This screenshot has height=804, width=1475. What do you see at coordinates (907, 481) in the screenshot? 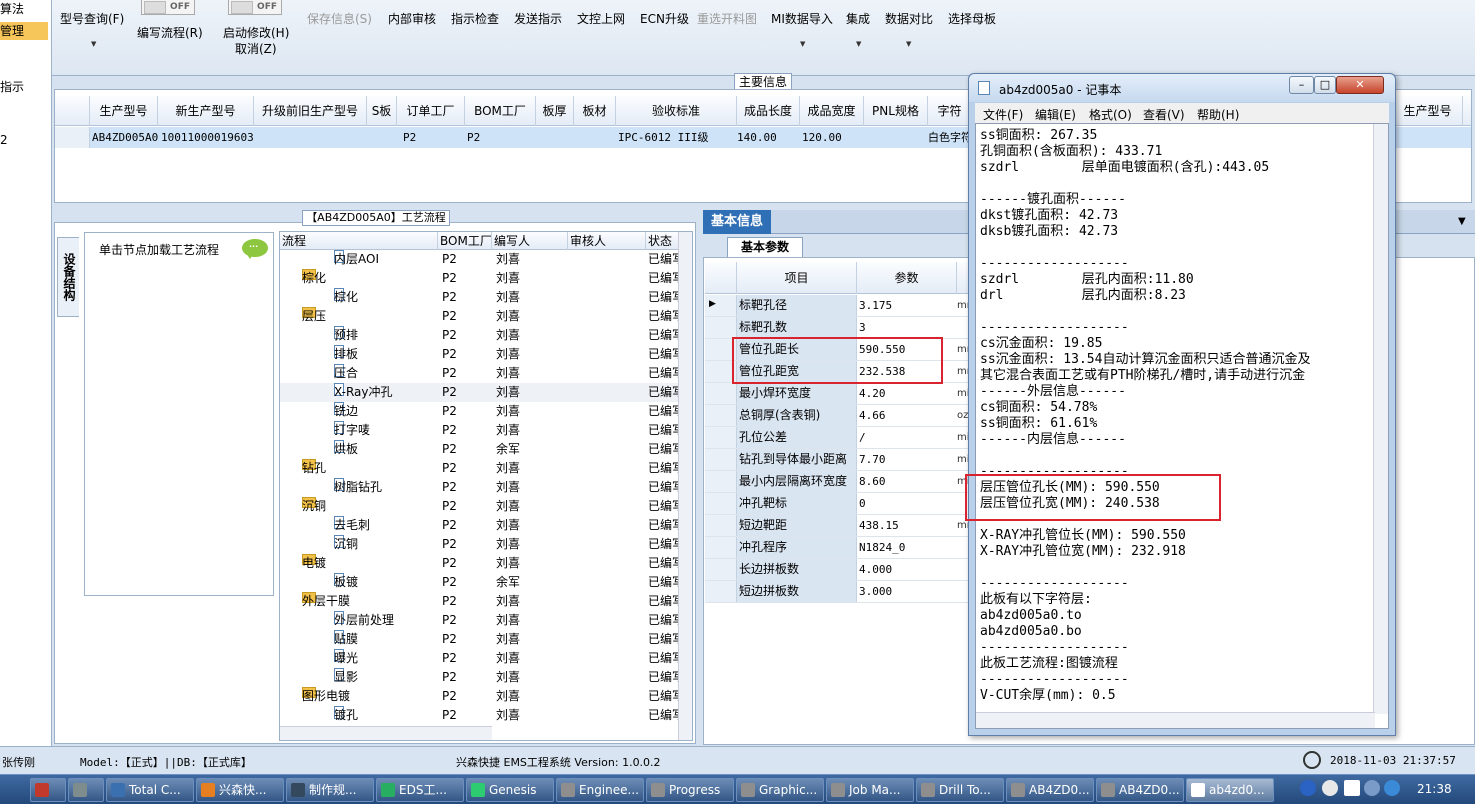
I see `param-value: 8.60` at bounding box center [907, 481].